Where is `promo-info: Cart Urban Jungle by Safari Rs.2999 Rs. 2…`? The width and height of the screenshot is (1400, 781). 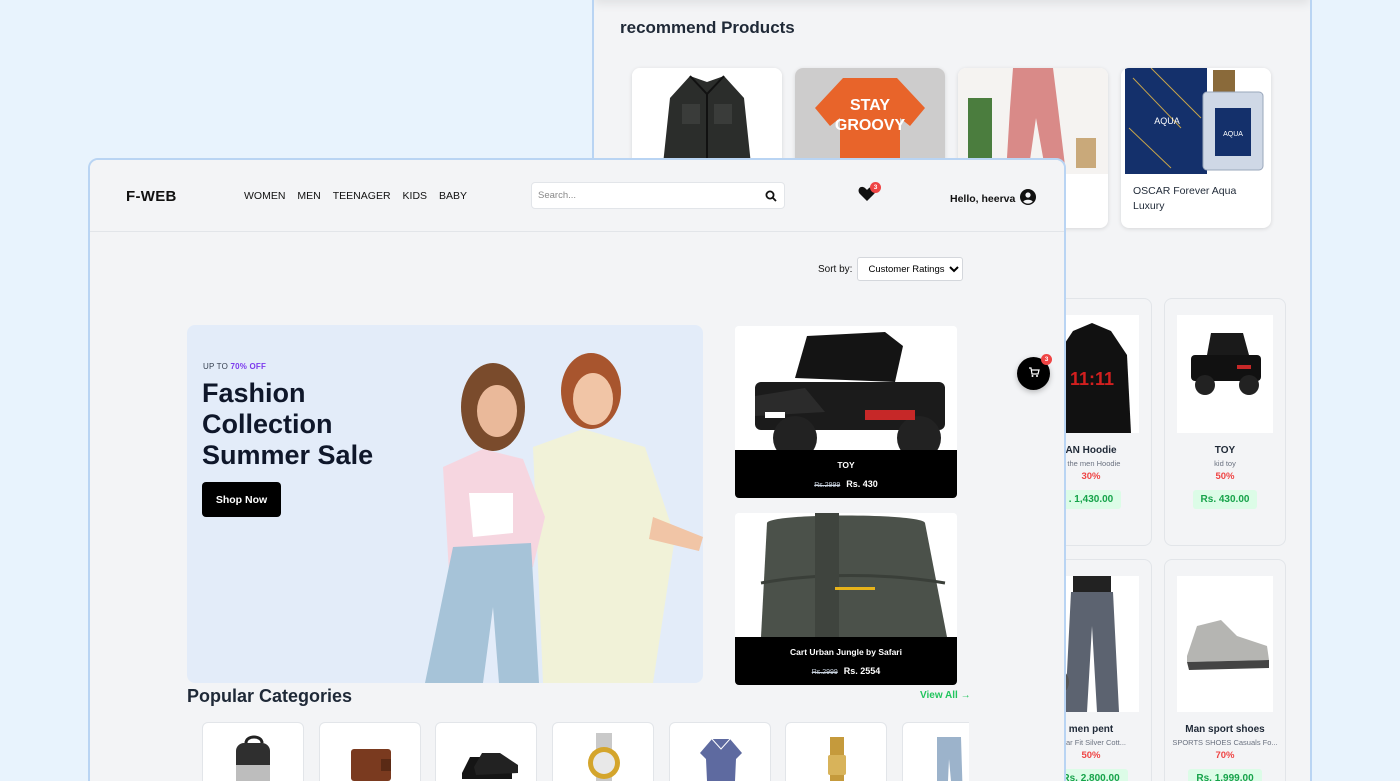 promo-info: Cart Urban Jungle by Safari Rs.2999 Rs. 2… is located at coordinates (846, 661).